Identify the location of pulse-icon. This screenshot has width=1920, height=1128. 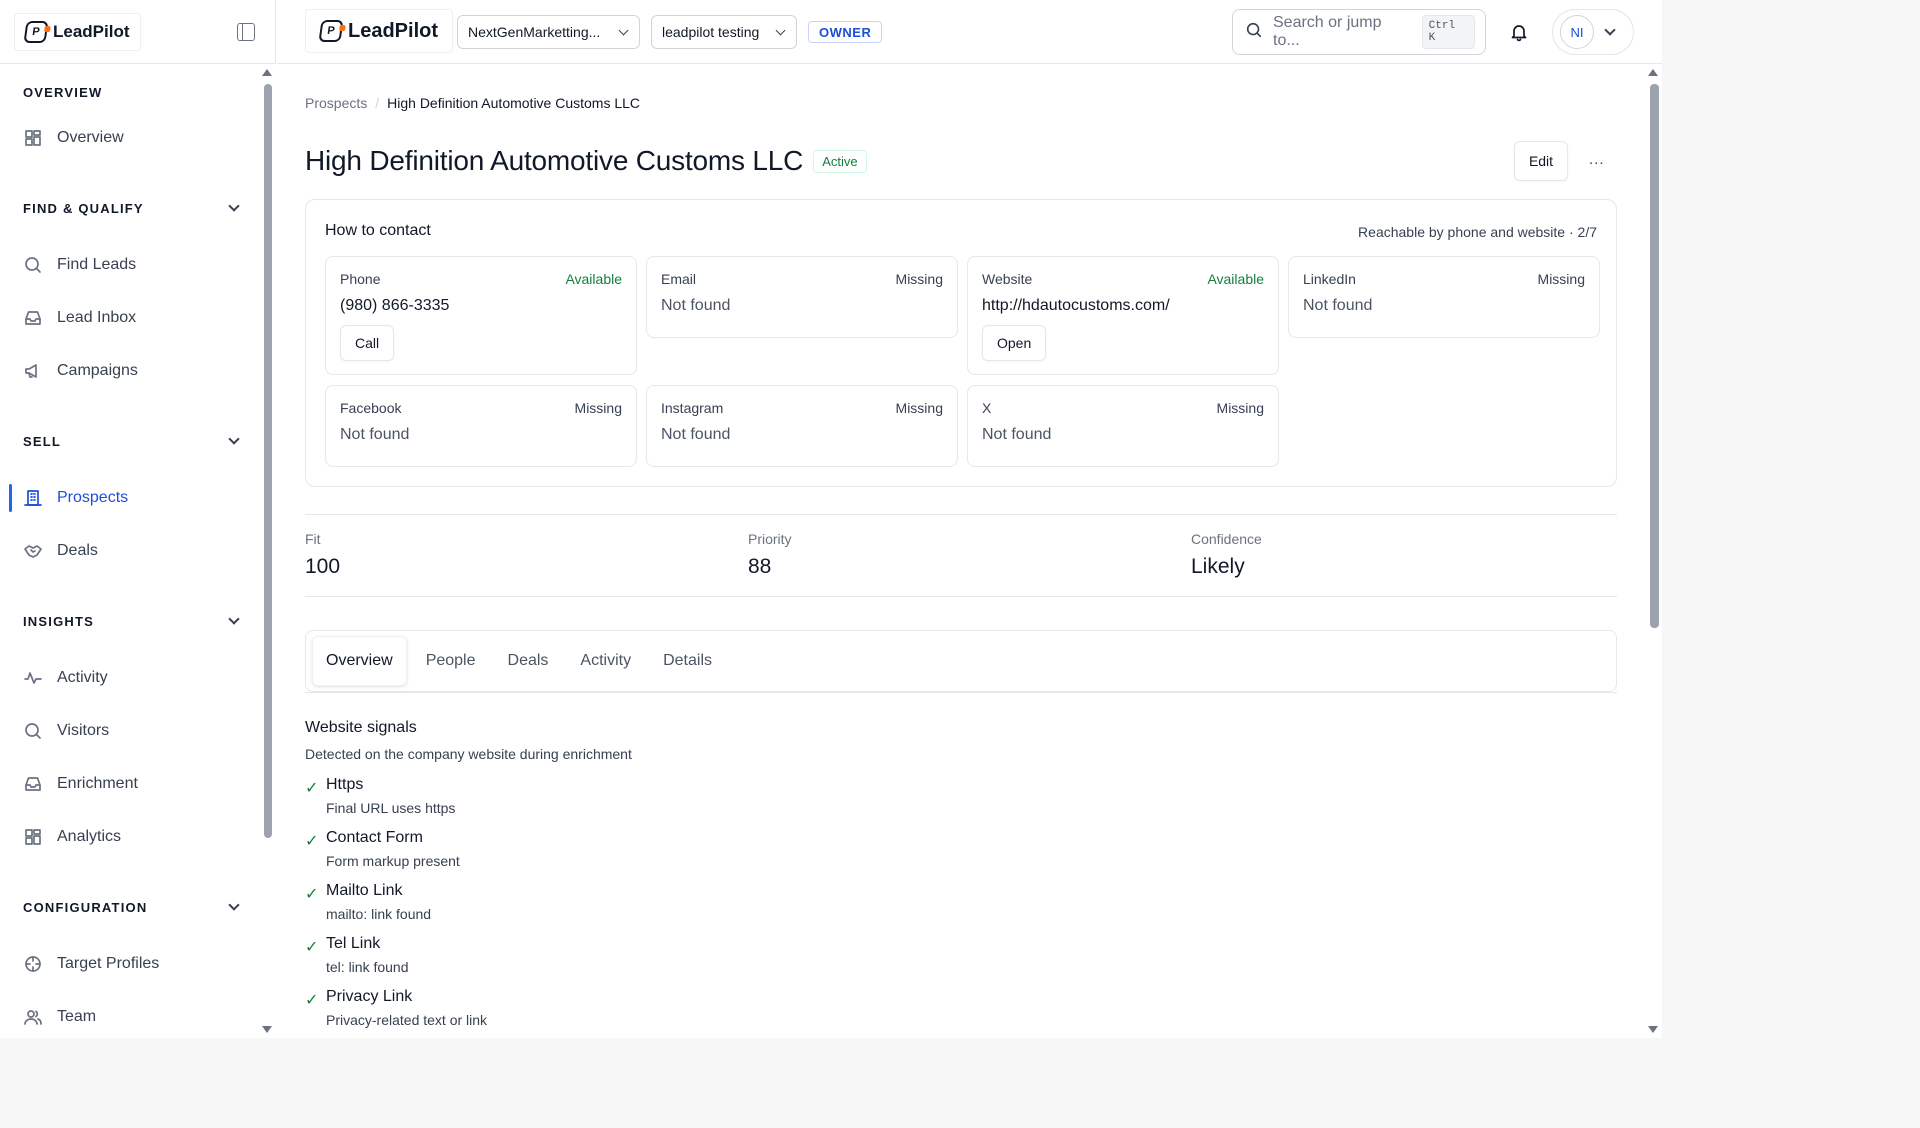
(33, 678).